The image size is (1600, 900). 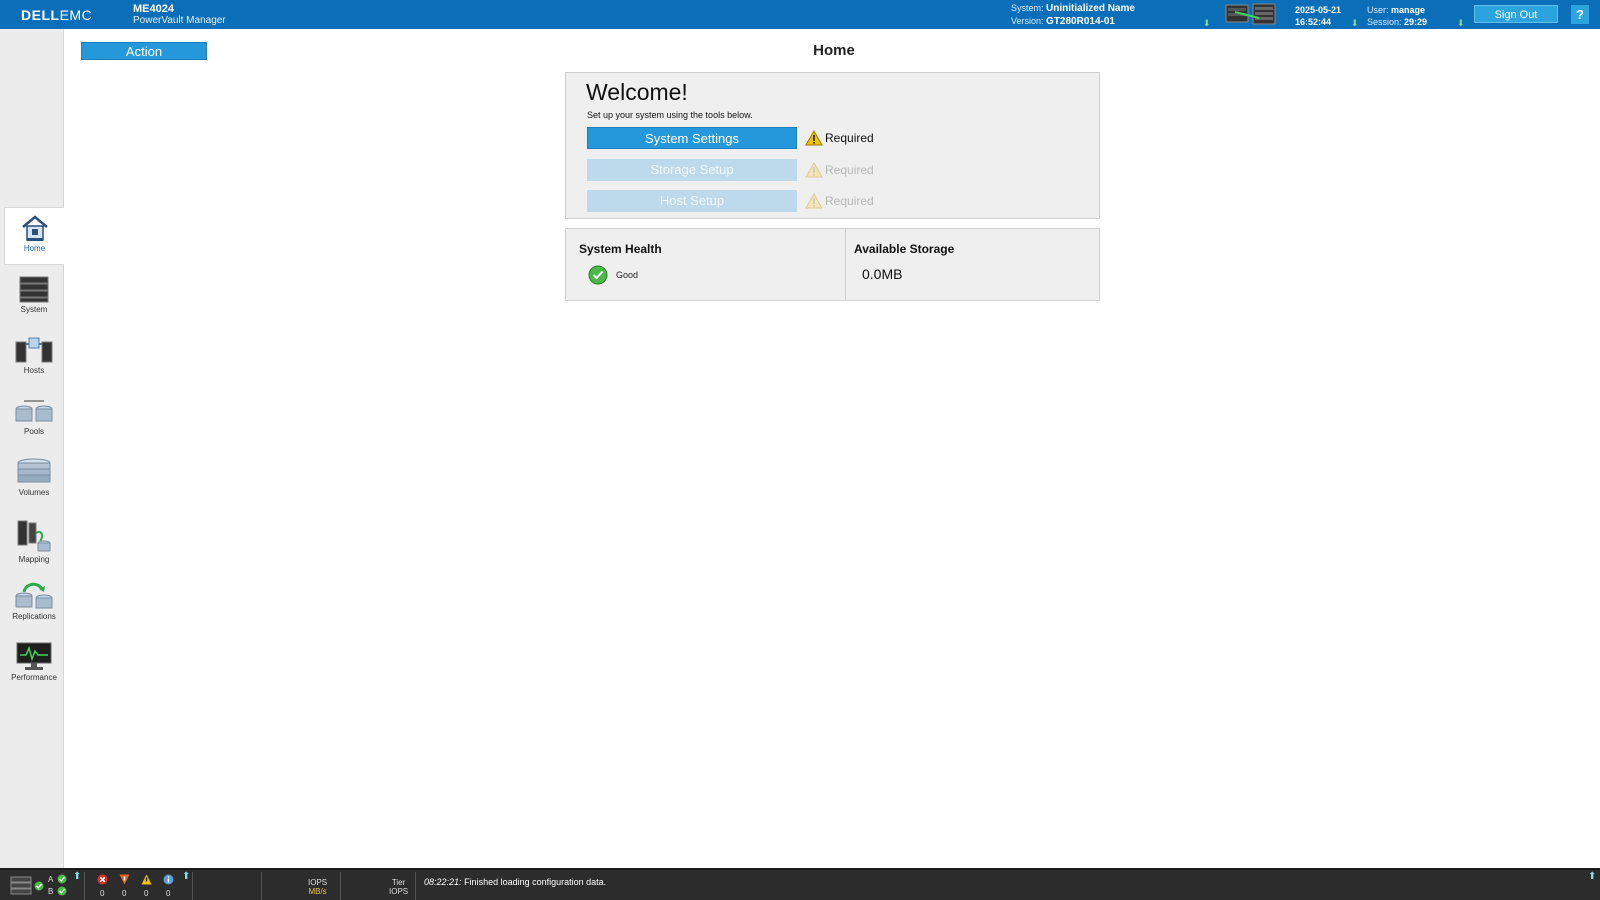 I want to click on host-setup-button: Host Setup, so click(x=692, y=201).